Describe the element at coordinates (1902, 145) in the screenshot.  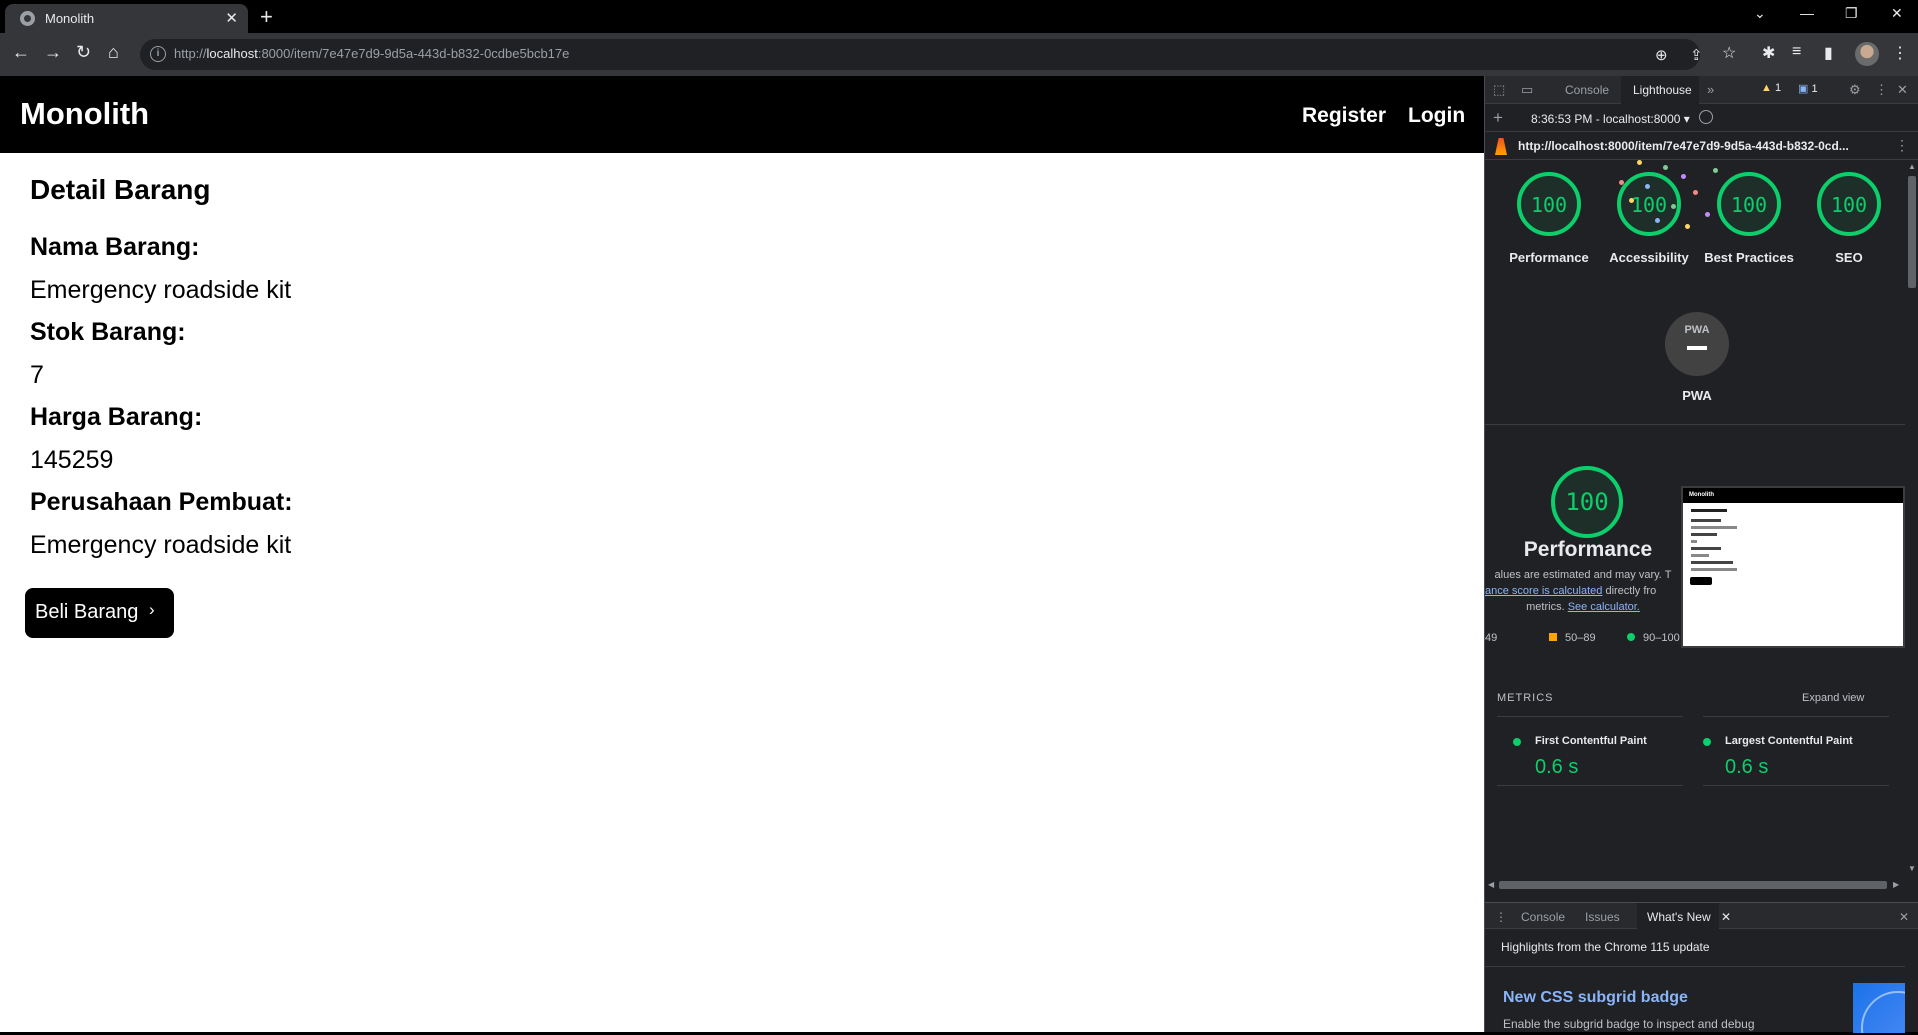
I see `report-menu-icon: ⋮` at that location.